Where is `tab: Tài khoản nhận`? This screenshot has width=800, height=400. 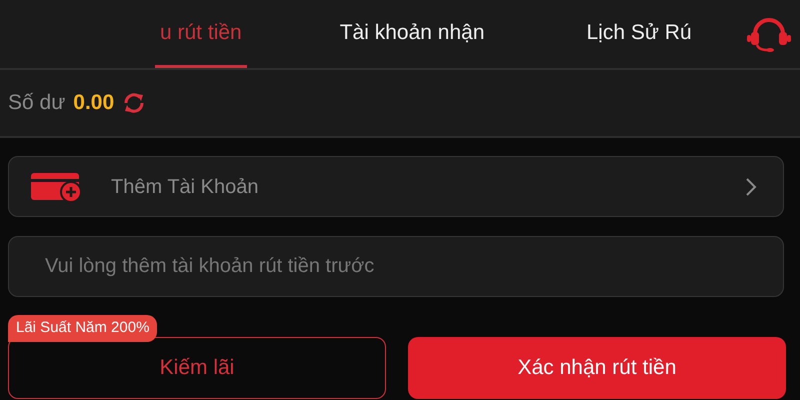 tab: Tài khoản nhận is located at coordinates (412, 34).